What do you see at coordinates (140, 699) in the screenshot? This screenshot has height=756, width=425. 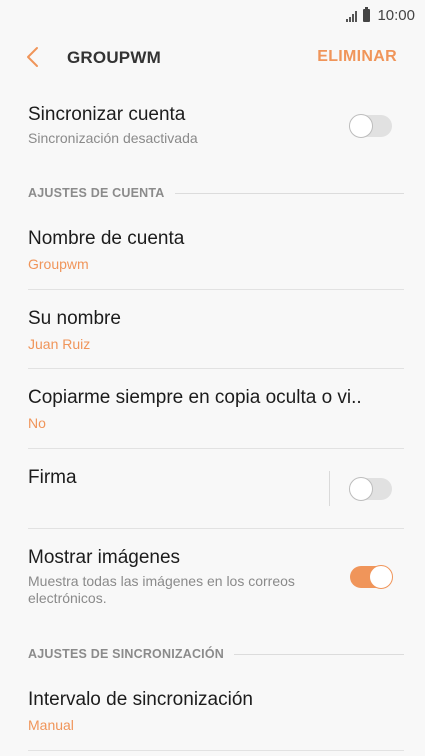 I see `sync-interval-title: Intervalo de sincronización` at bounding box center [140, 699].